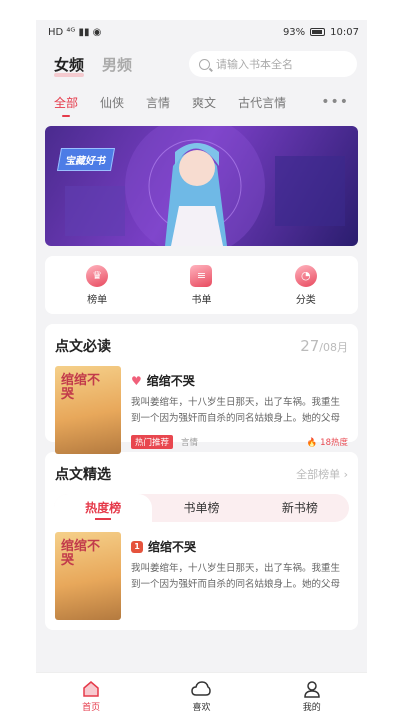  I want to click on category-tabs: 全部 仙侠 言情 爽文 古代言情 •••, so click(201, 102).